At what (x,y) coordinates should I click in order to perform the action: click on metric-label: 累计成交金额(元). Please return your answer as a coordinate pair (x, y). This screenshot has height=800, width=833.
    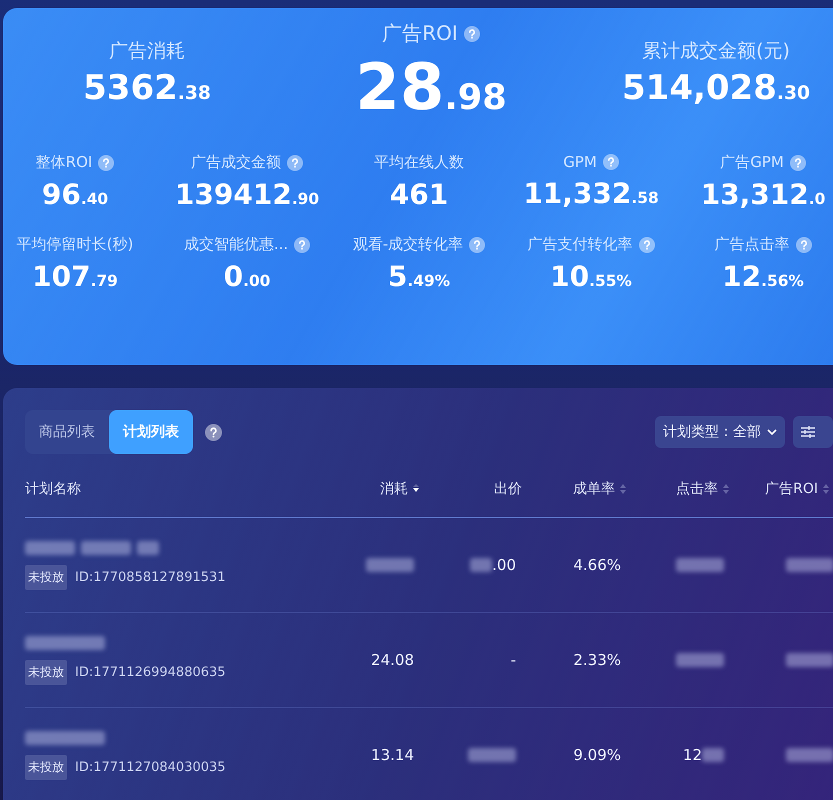
    Looking at the image, I should click on (716, 51).